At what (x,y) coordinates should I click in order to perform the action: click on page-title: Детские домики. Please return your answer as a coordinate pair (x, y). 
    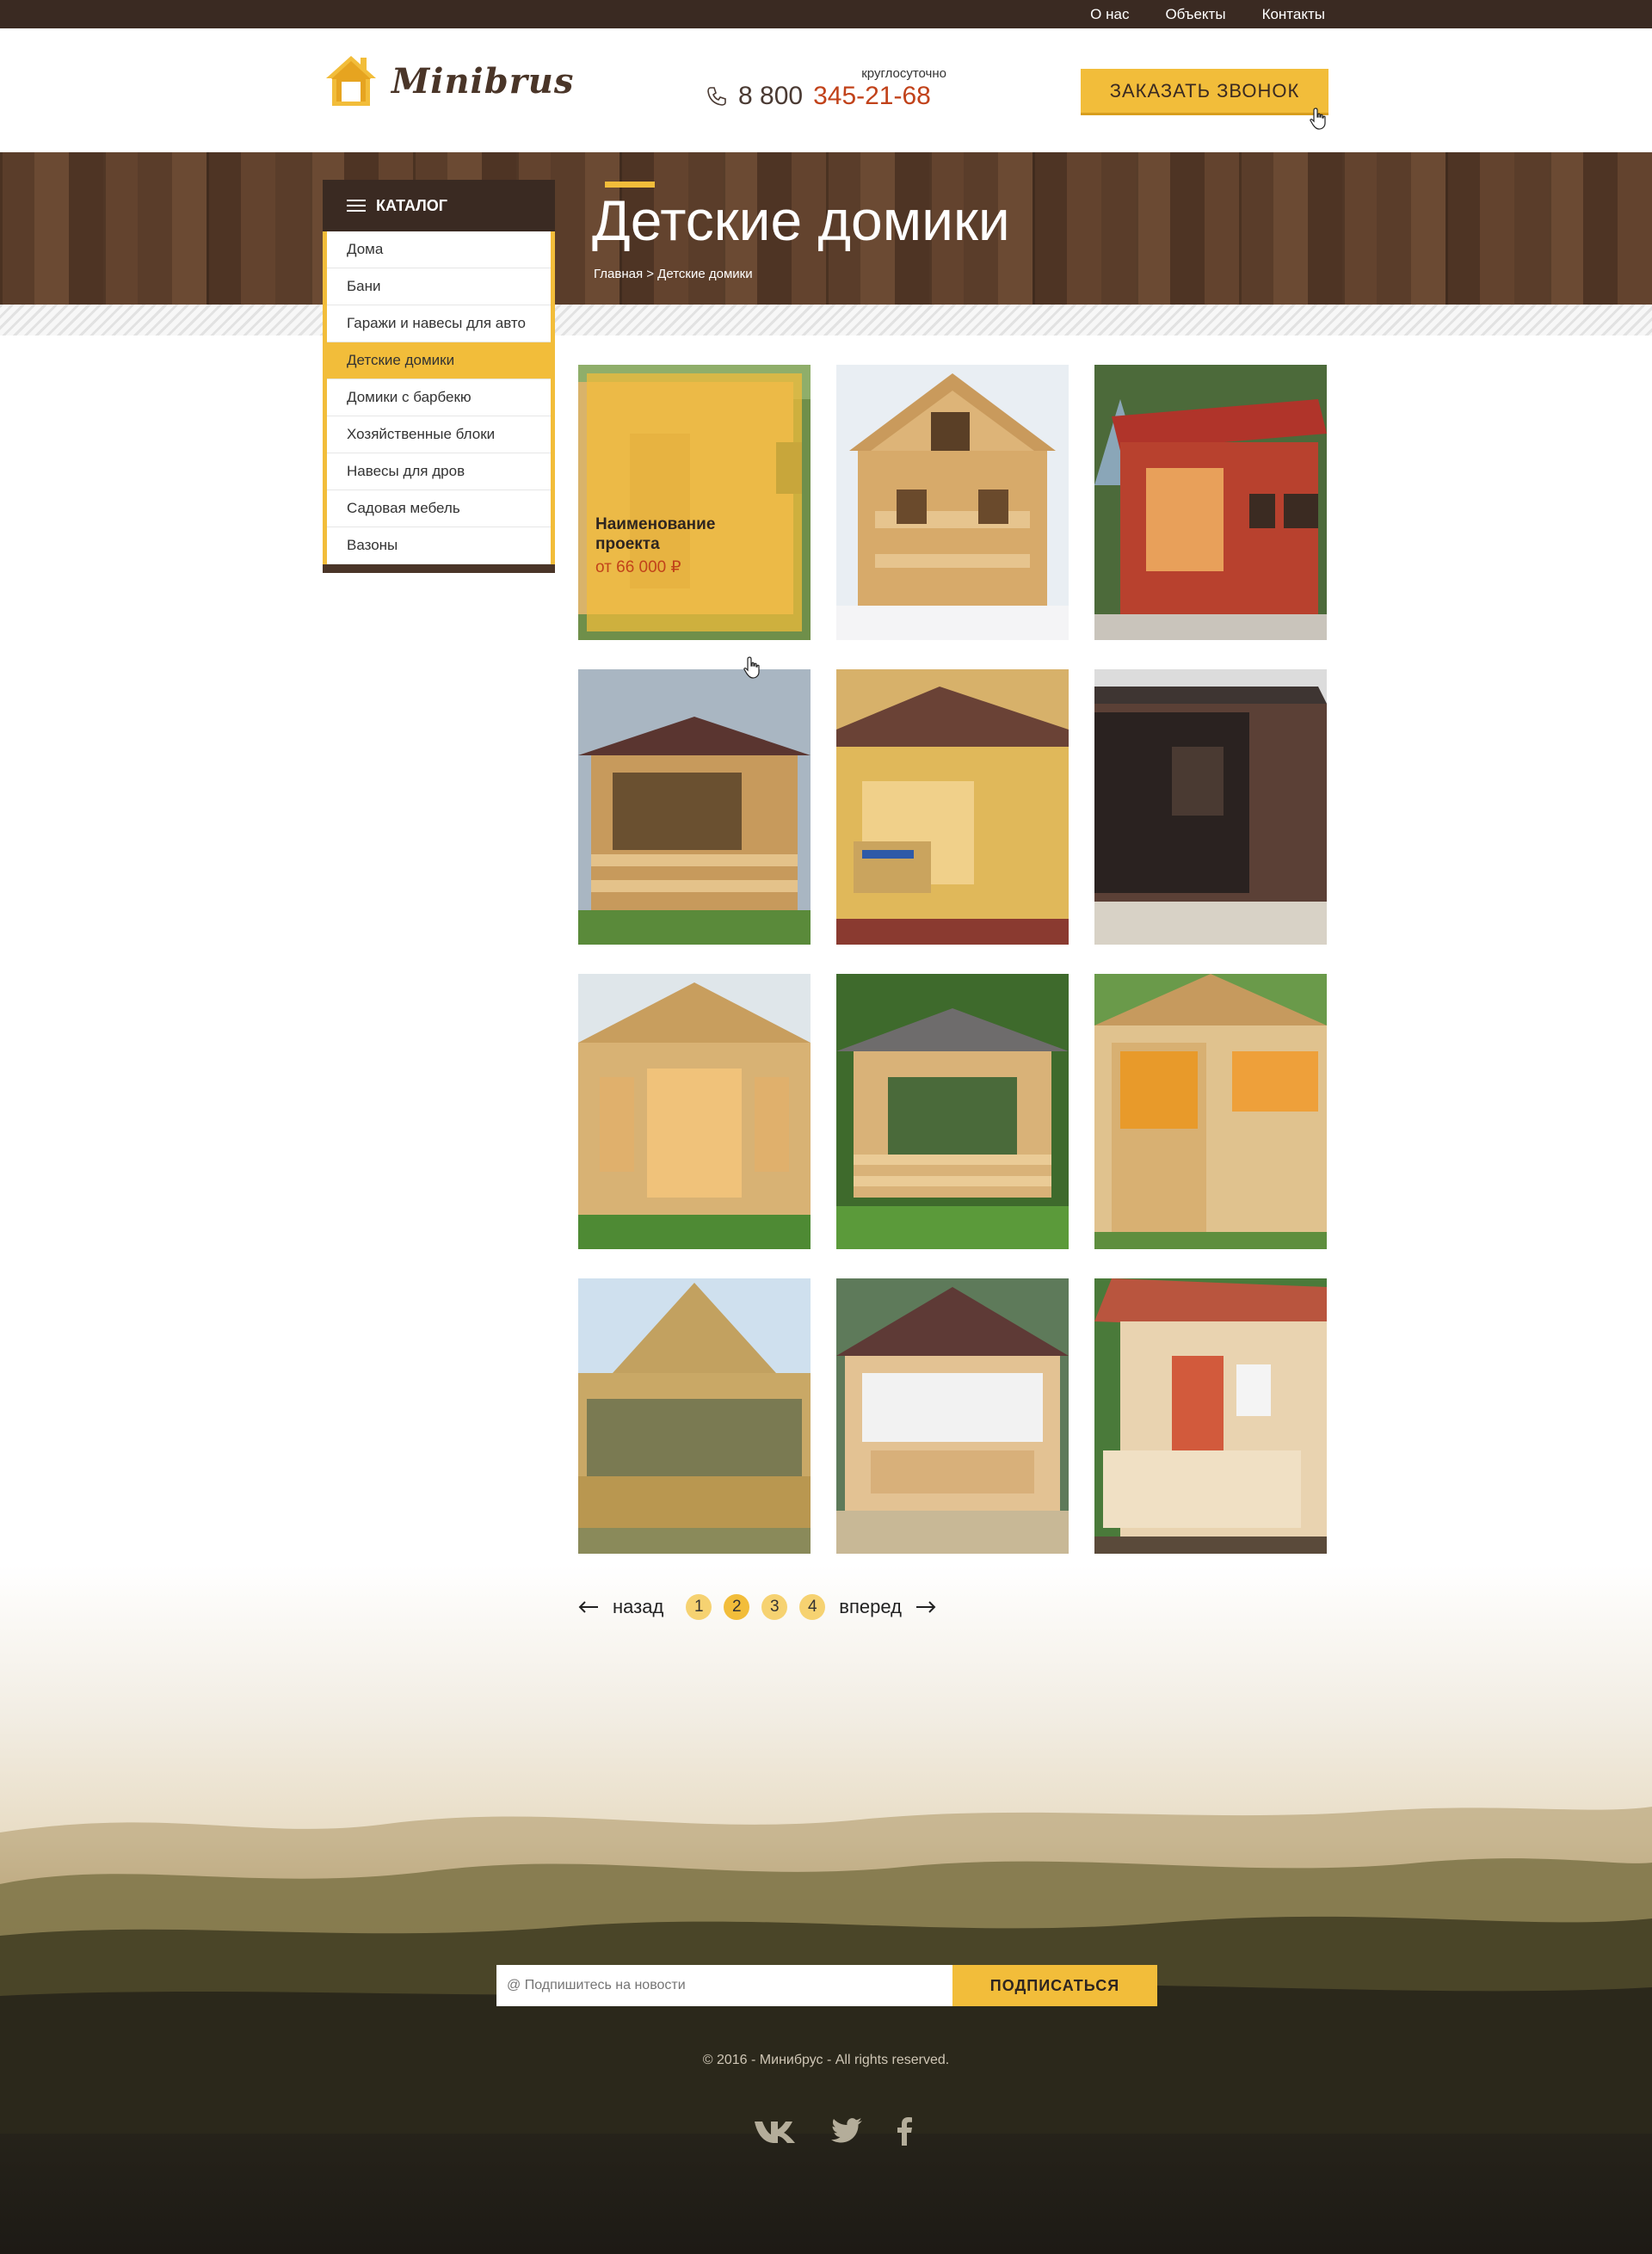
    Looking at the image, I should click on (801, 220).